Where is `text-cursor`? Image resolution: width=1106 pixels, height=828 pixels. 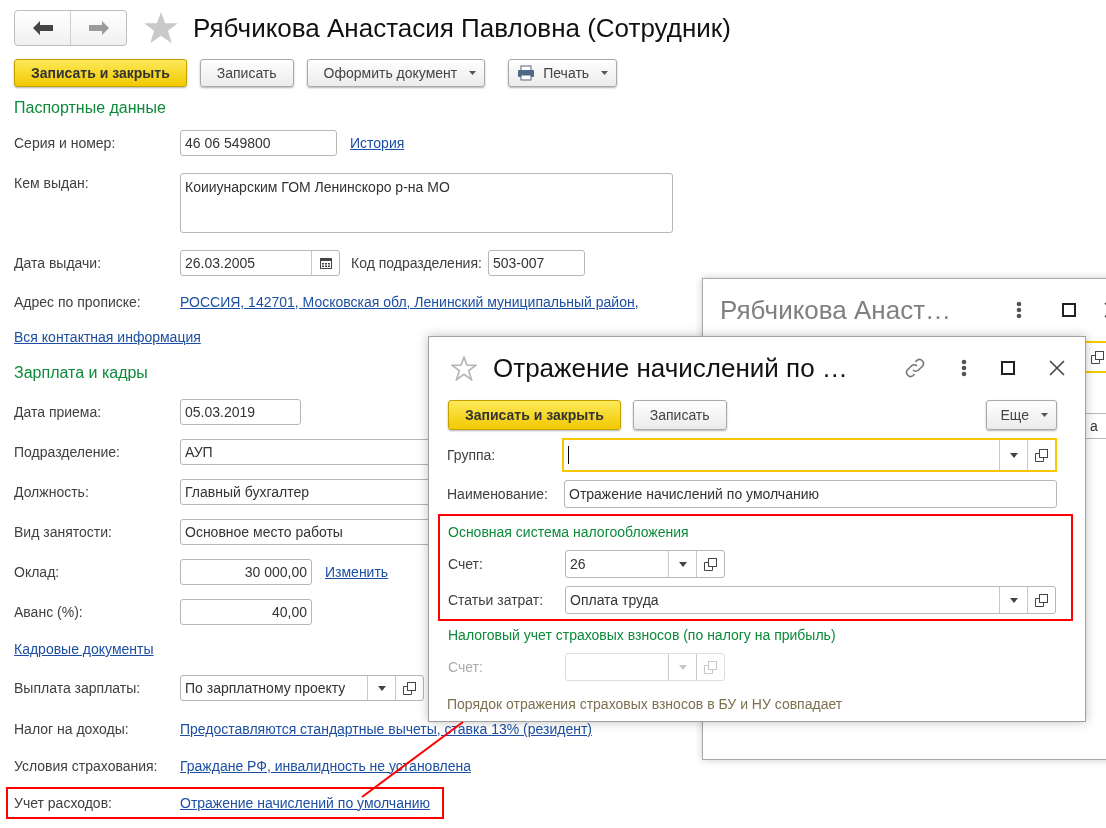 text-cursor is located at coordinates (568, 455).